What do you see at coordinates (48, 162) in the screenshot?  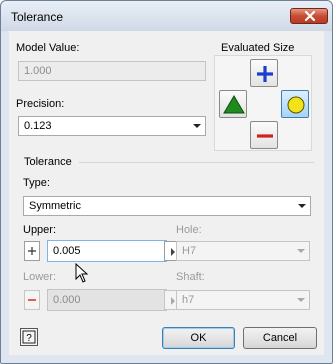 I see `tolerance-group-label: Tolerance` at bounding box center [48, 162].